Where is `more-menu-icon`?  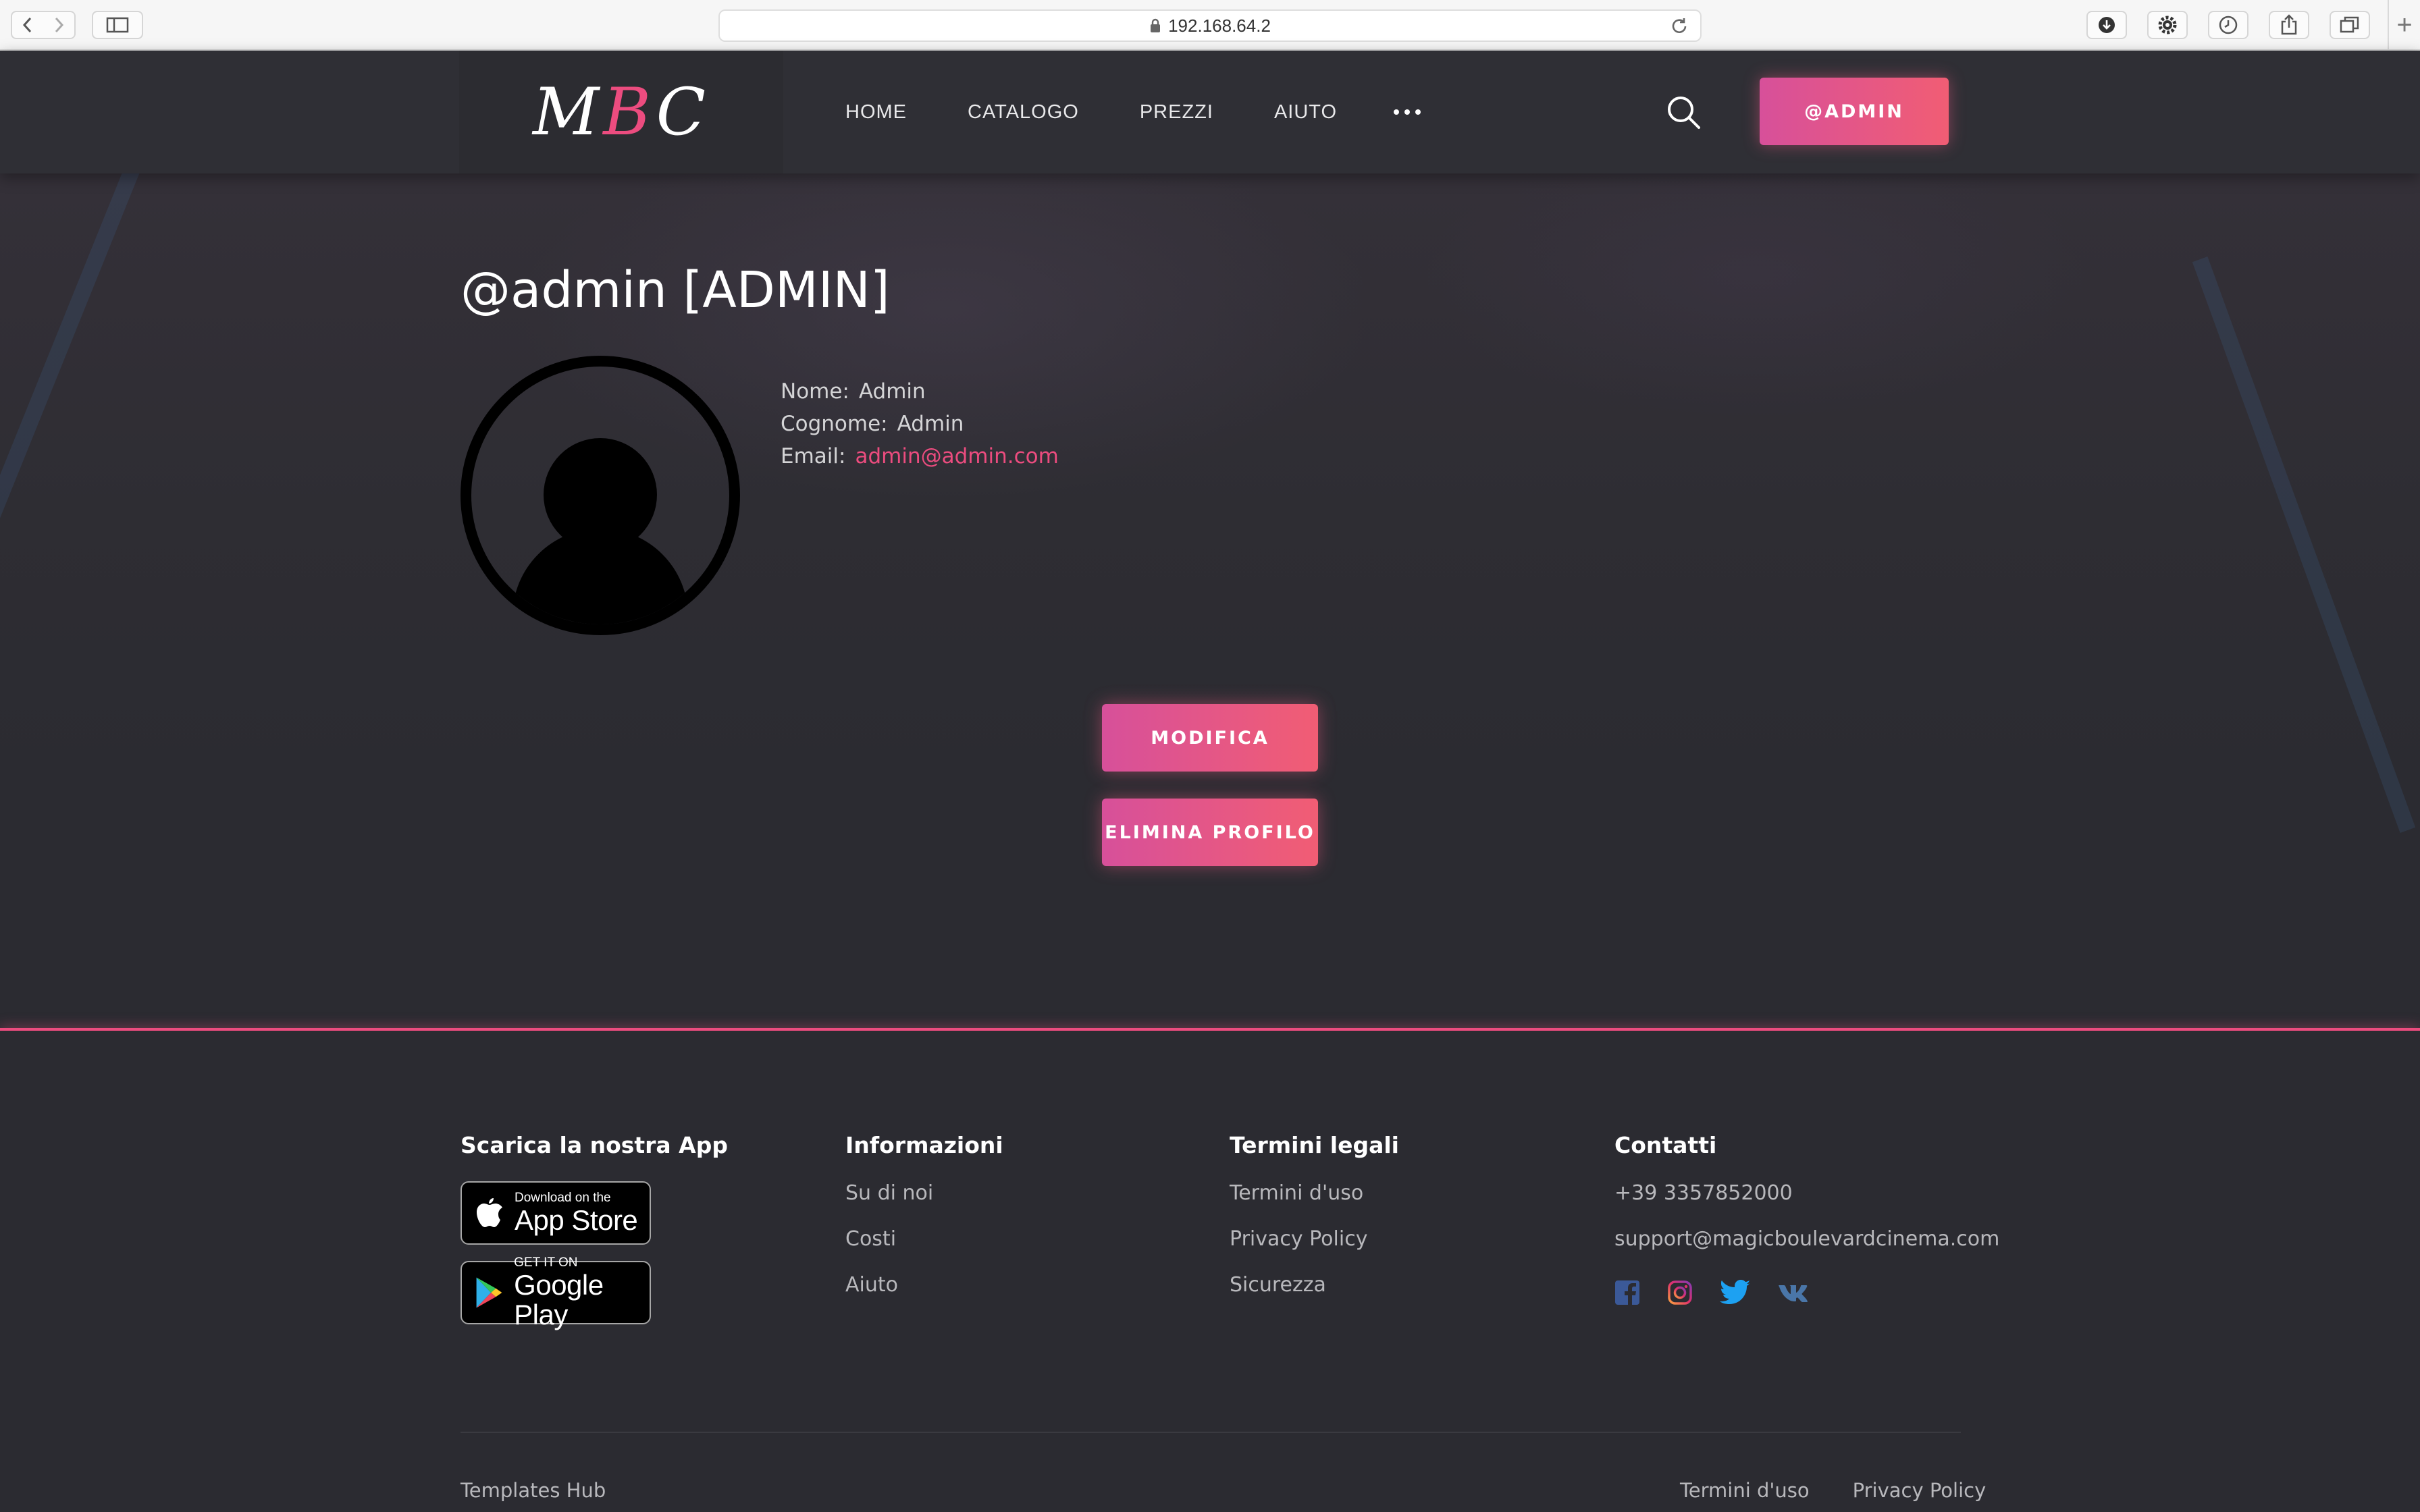 more-menu-icon is located at coordinates (1407, 112).